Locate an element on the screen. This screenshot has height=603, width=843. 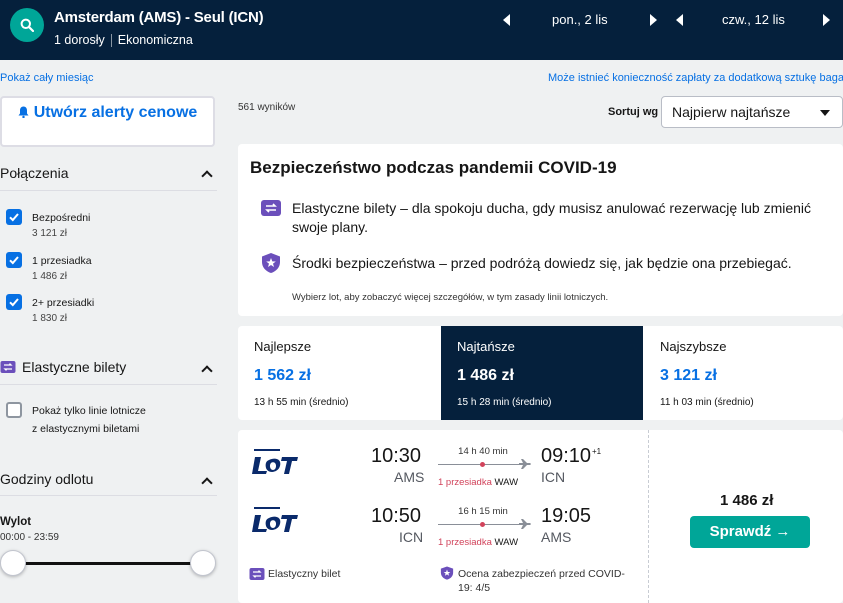
checkbox-direct is located at coordinates (14, 217).